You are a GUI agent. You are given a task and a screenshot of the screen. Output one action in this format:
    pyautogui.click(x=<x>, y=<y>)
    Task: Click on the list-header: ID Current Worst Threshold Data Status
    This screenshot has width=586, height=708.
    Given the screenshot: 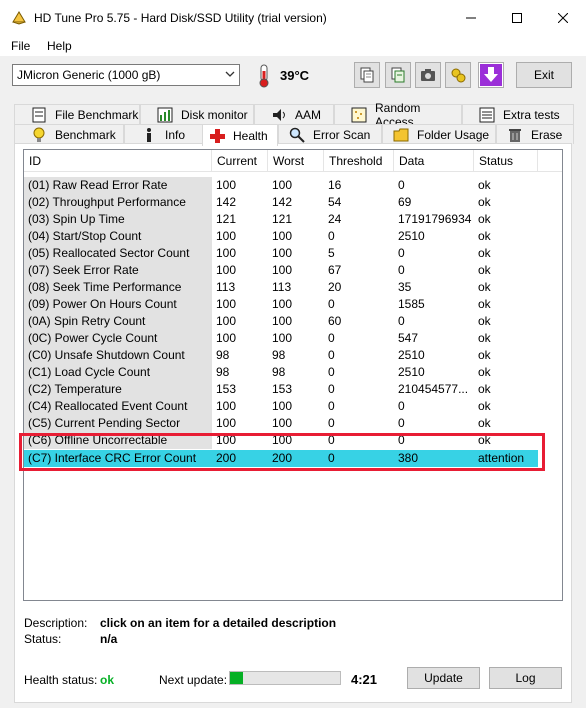 What is the action you would take?
    pyautogui.click(x=293, y=161)
    